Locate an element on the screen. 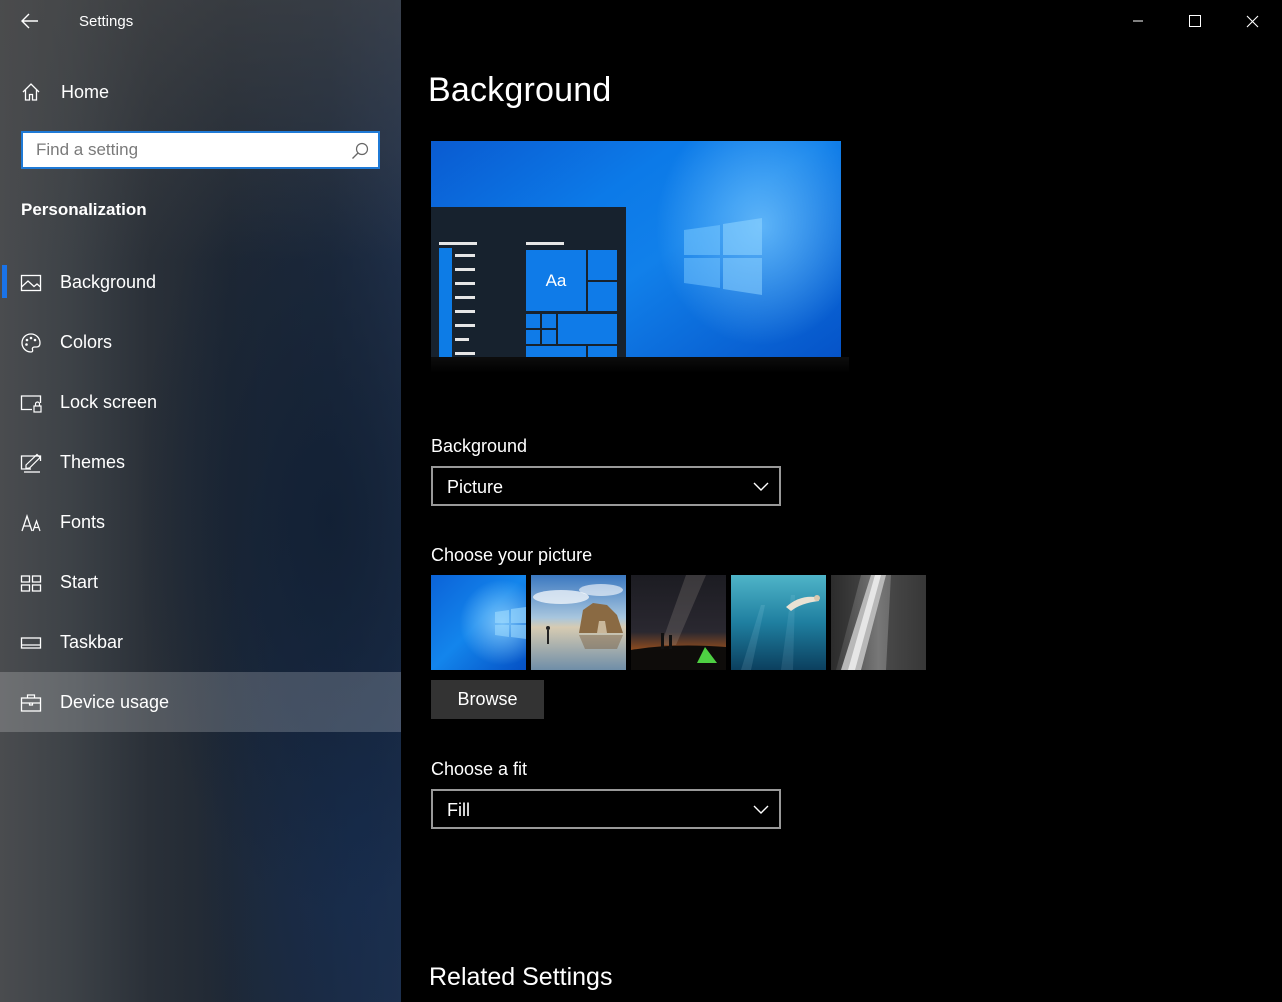 The width and height of the screenshot is (1282, 1002). sidebar-item-lock-screen: Lock screen is located at coordinates (200, 402).